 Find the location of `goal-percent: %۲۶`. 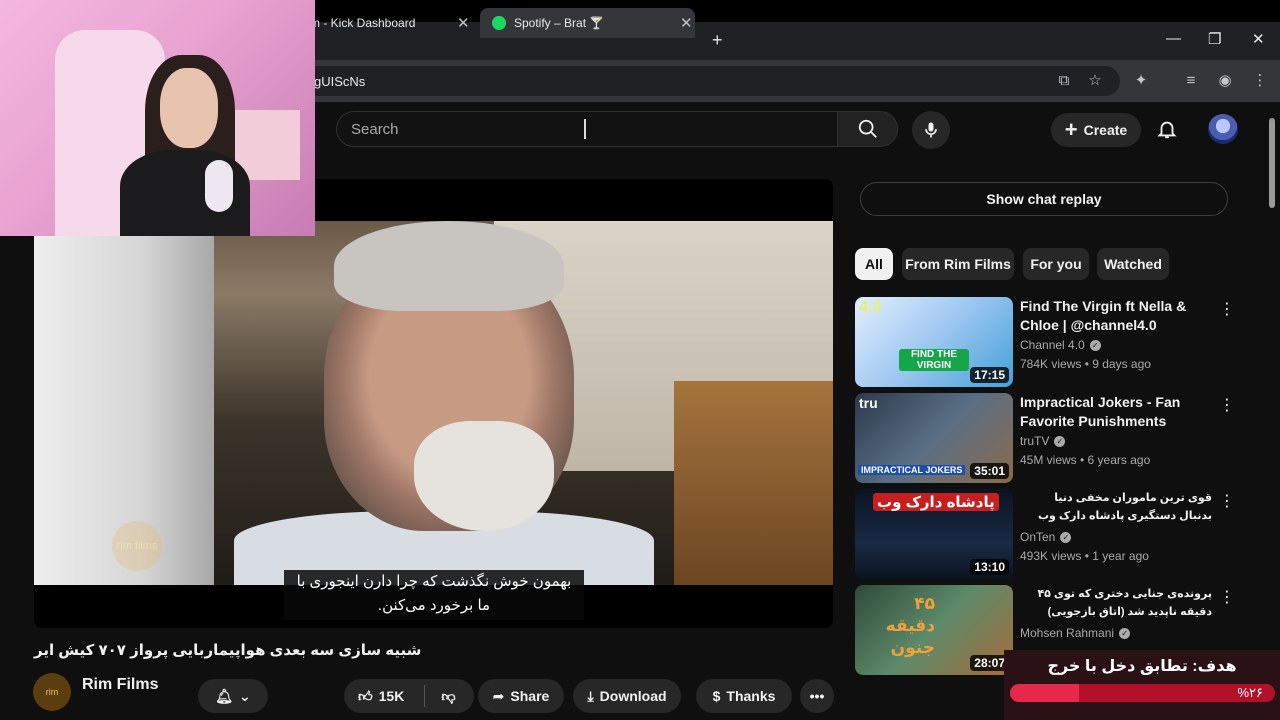

goal-percent: %۲۶ is located at coordinates (1250, 692).